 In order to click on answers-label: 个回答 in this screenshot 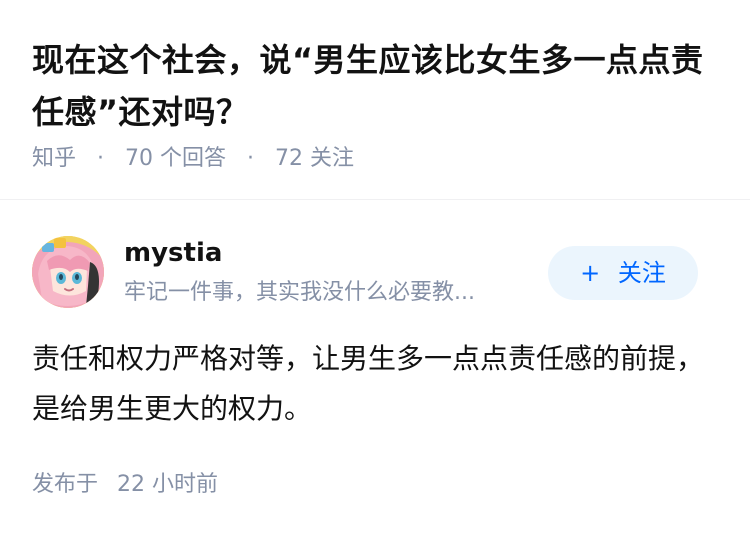, I will do `click(193, 158)`.